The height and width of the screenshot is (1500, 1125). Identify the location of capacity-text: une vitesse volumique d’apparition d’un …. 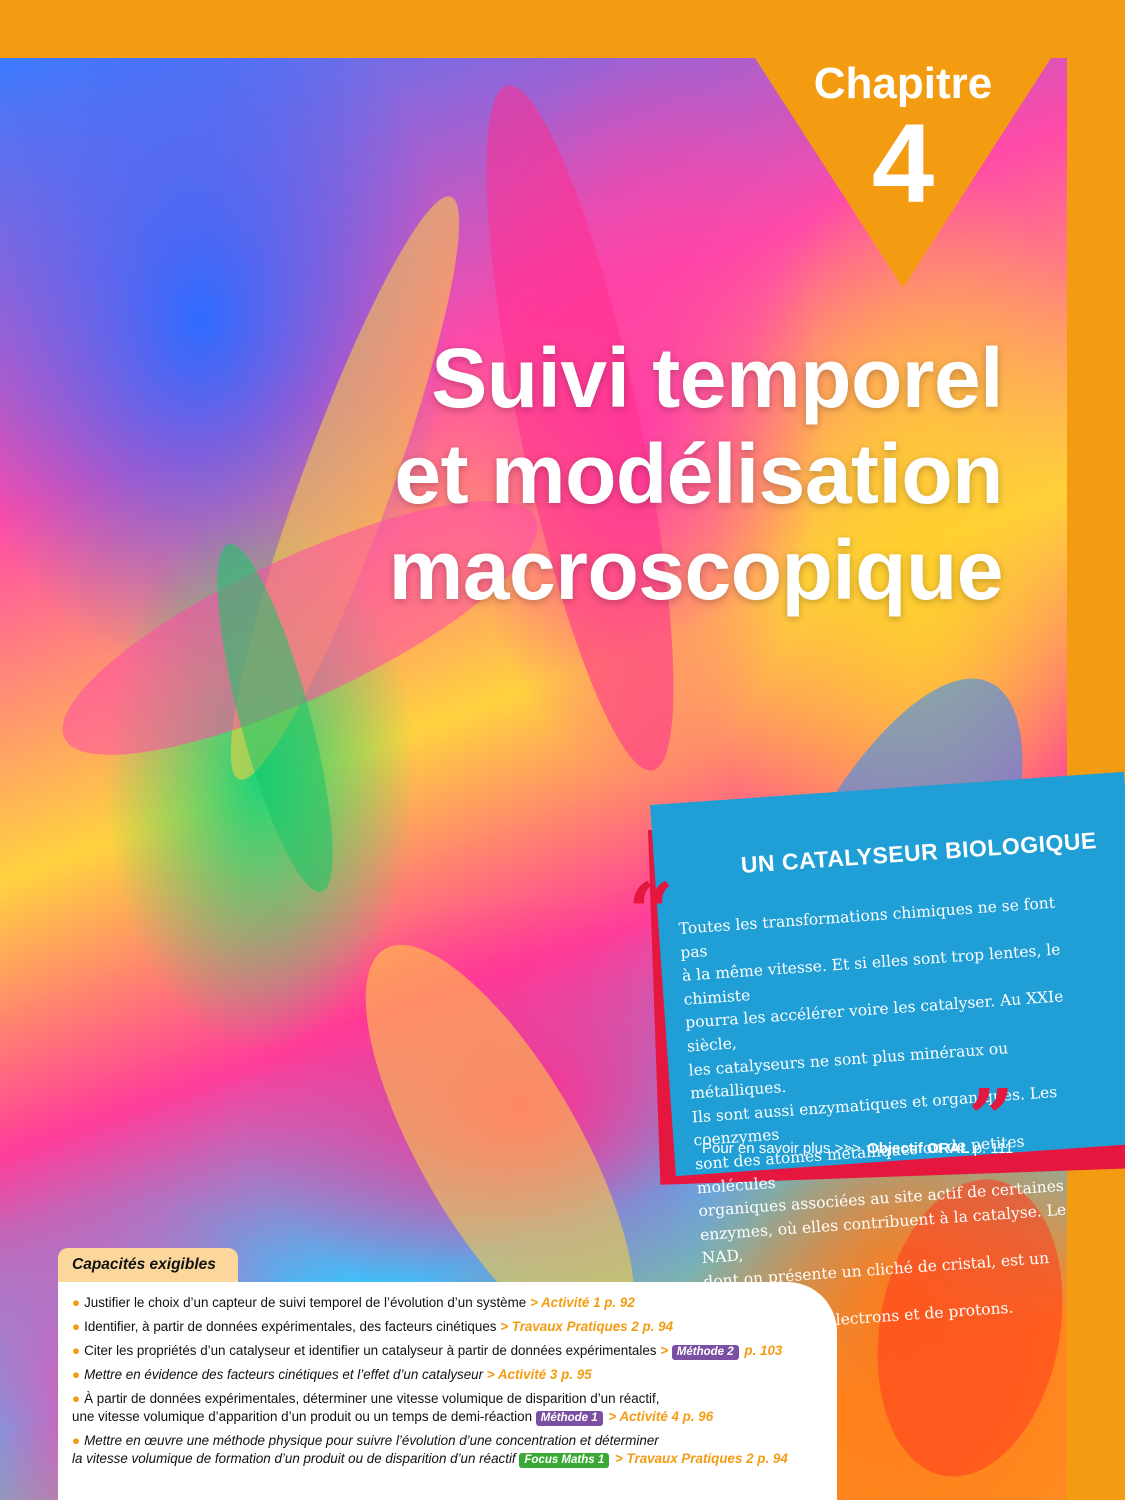
(302, 1416).